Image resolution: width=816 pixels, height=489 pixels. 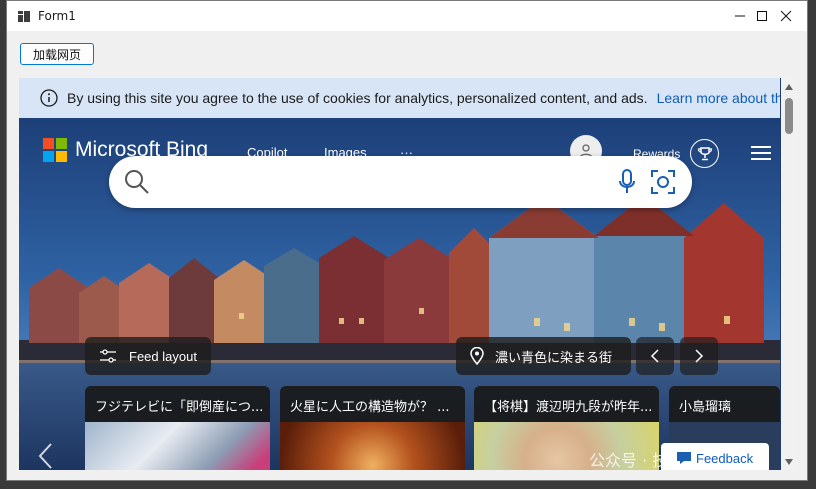 I want to click on chevron-left-icon, so click(x=654, y=356).